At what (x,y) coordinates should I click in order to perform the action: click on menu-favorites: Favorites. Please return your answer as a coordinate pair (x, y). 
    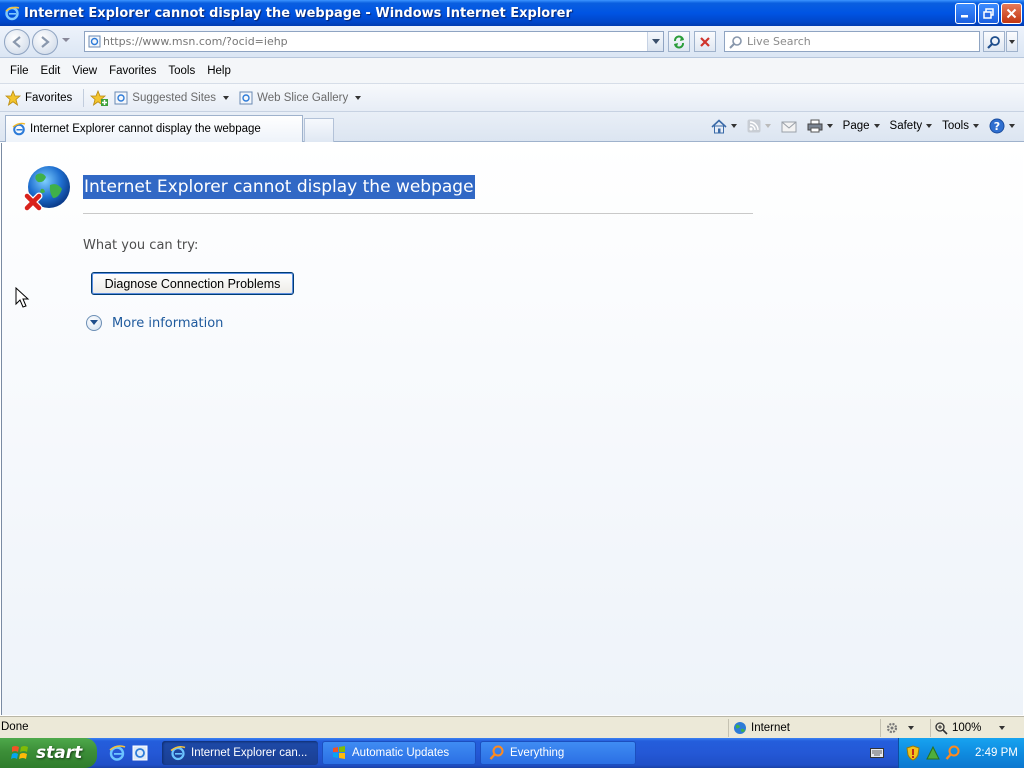
    Looking at the image, I should click on (132, 71).